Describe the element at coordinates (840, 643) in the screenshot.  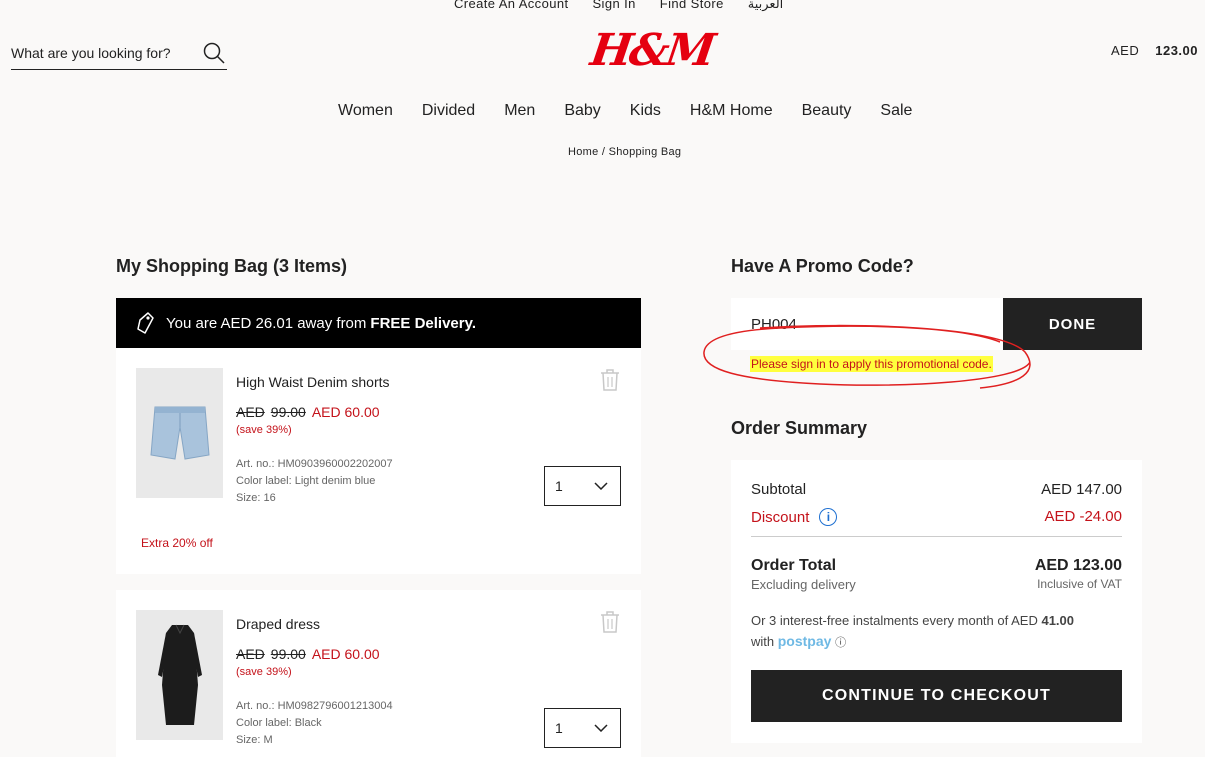
I see `postpay-info-icon: ⓘ` at that location.